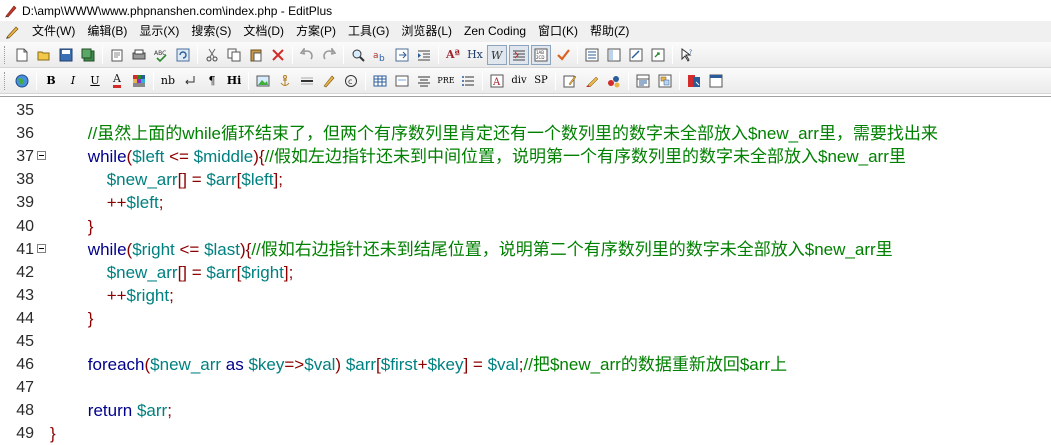 The image size is (1051, 445). I want to click on code-line: 49}, so click(525, 433).